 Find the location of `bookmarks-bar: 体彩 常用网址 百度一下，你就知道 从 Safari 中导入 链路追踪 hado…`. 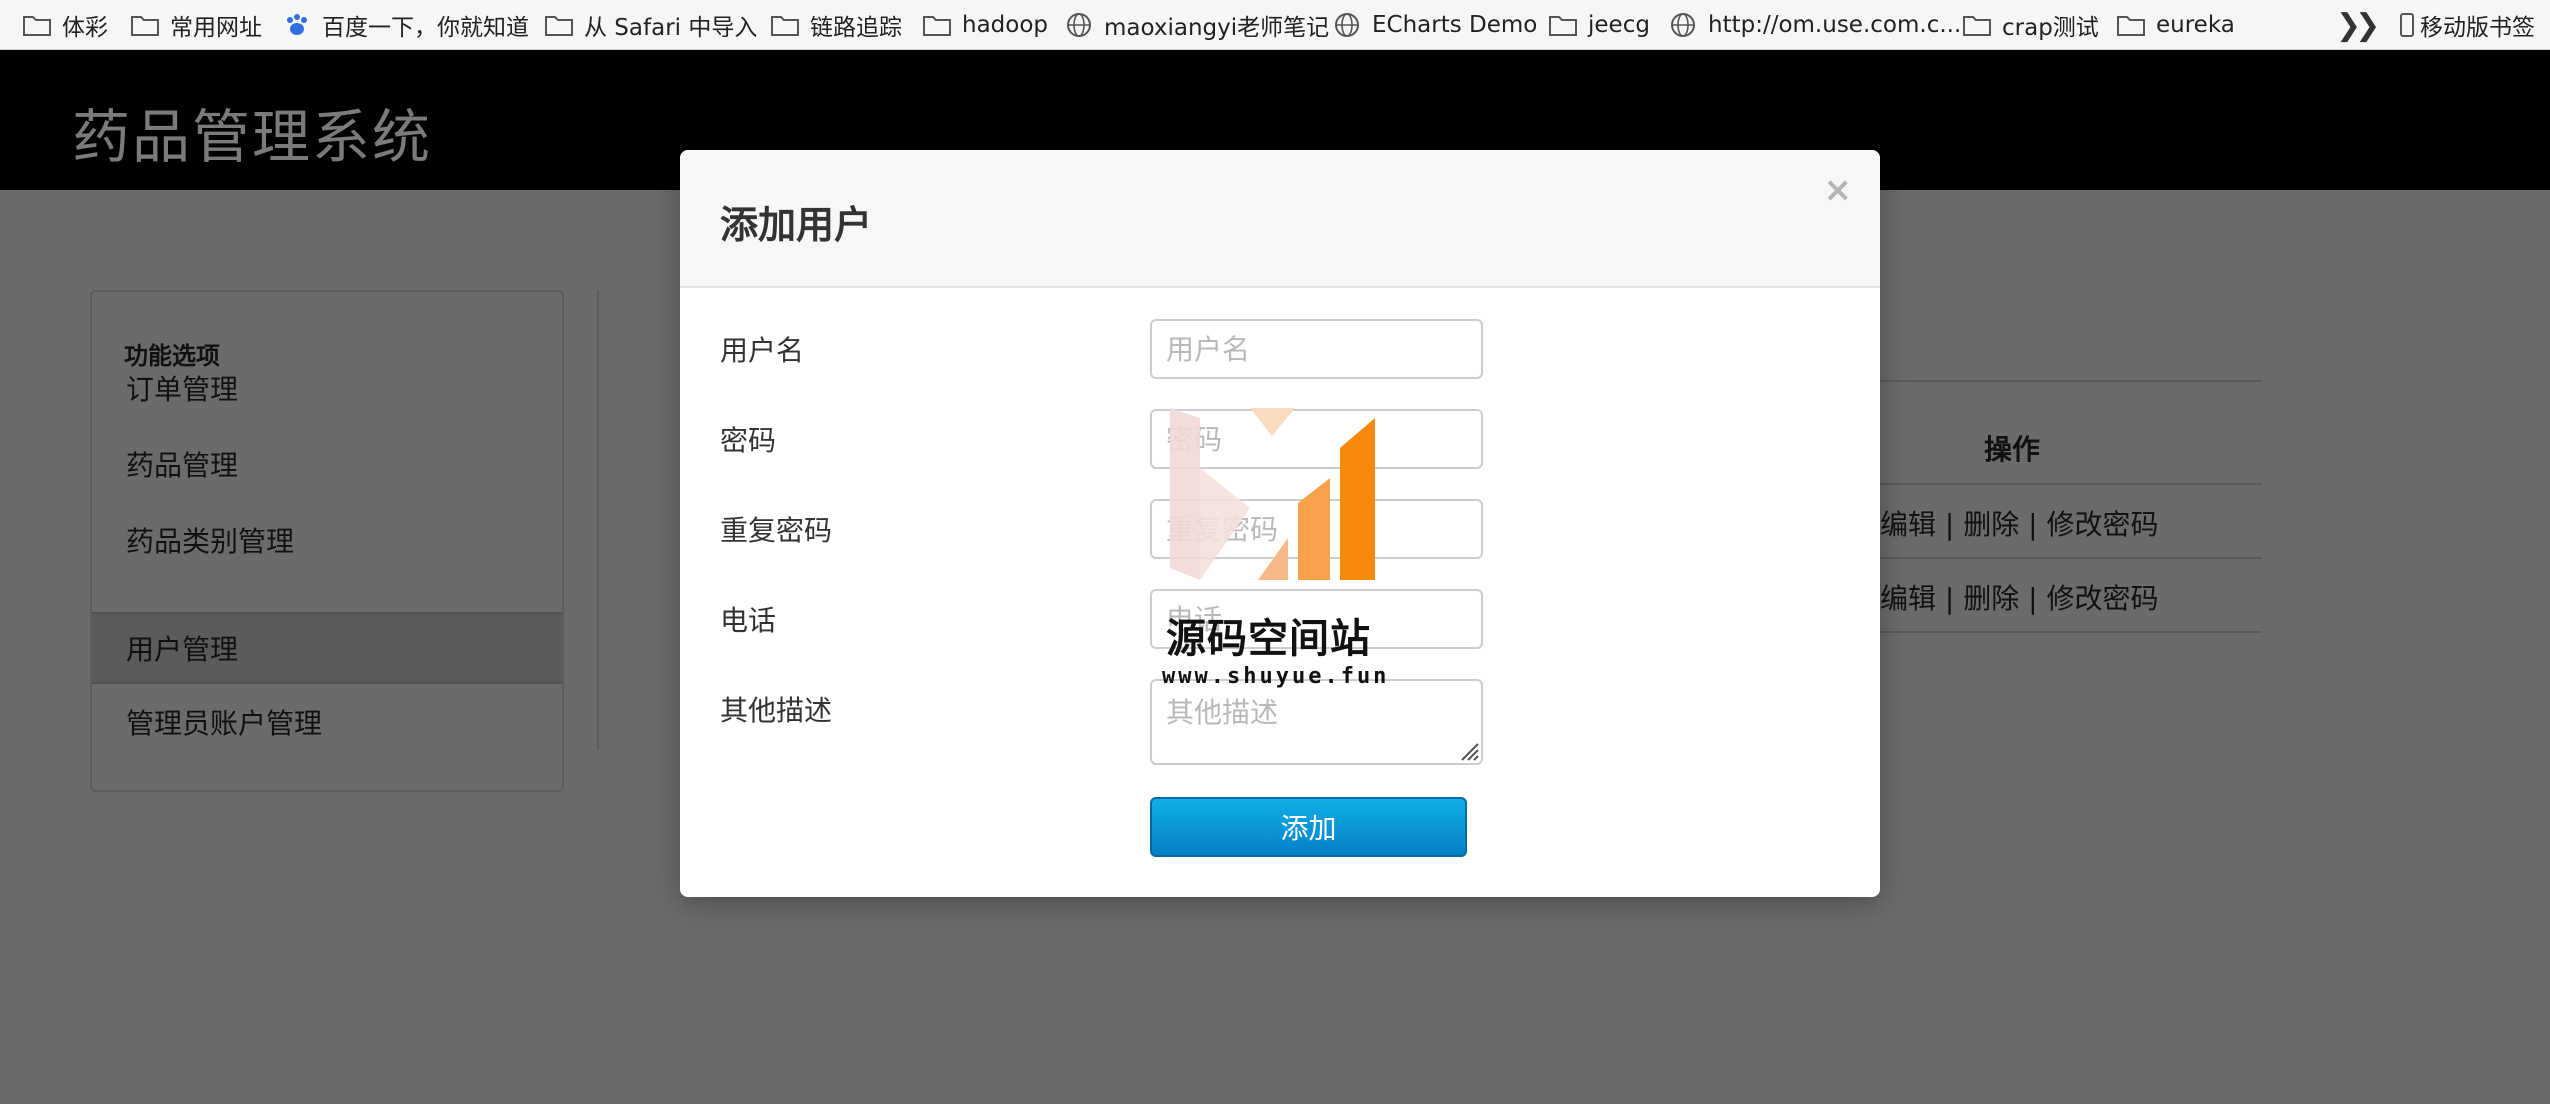

bookmarks-bar: 体彩 常用网址 百度一下，你就知道 从 Safari 中导入 链路追踪 hado… is located at coordinates (1275, 25).